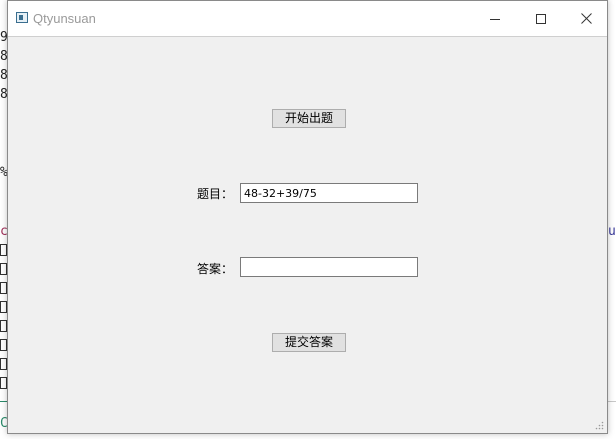 This screenshot has height=439, width=616. I want to click on close-button, so click(586, 18).